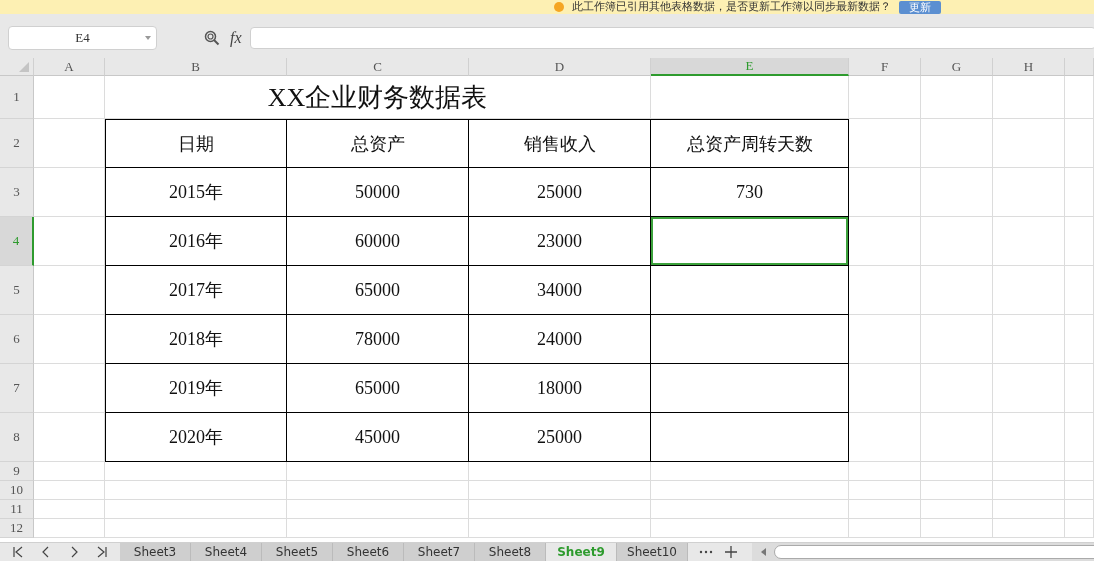 The image size is (1094, 561). I want to click on update-button: 更新, so click(919, 7).